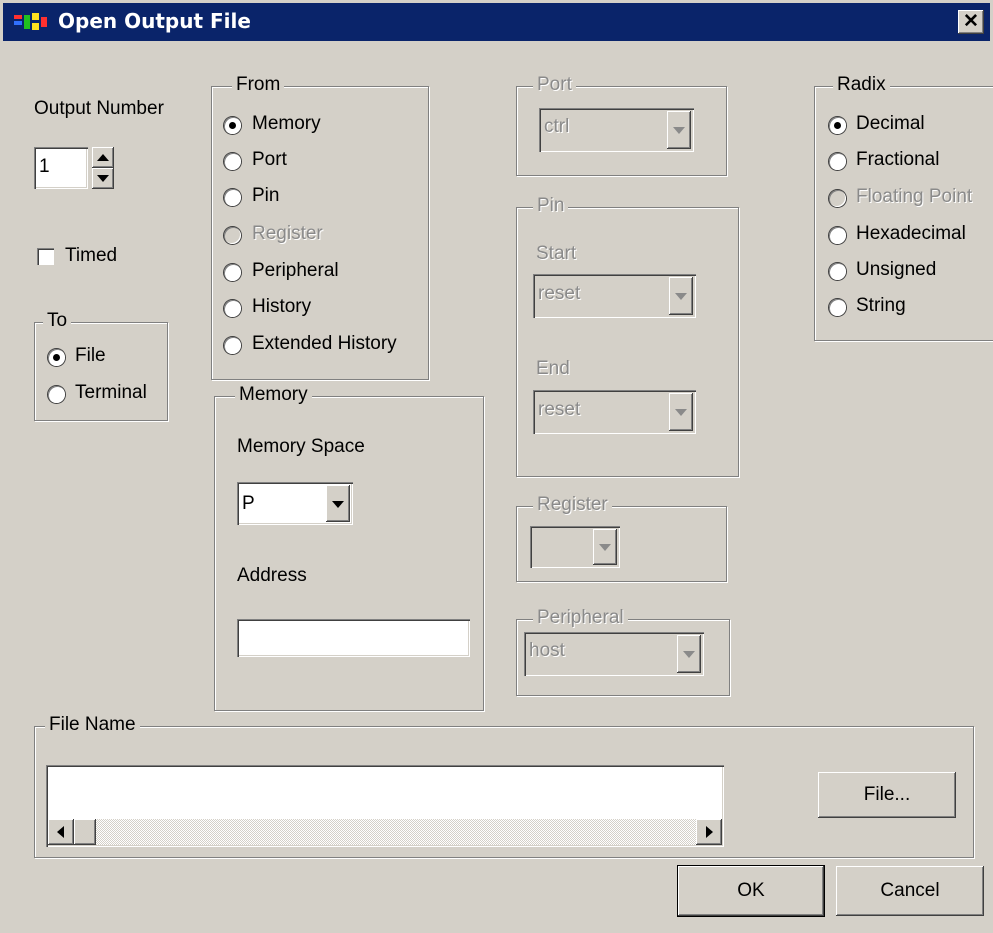 This screenshot has width=993, height=933. Describe the element at coordinates (232, 345) in the screenshot. I see `from-extended-history-radio` at that location.